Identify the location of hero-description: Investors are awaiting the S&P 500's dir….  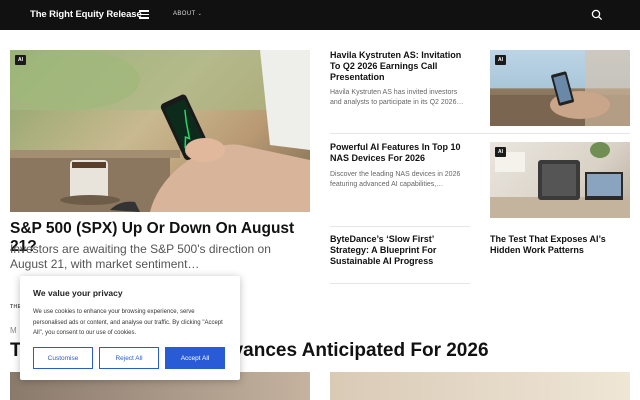
(140, 256).